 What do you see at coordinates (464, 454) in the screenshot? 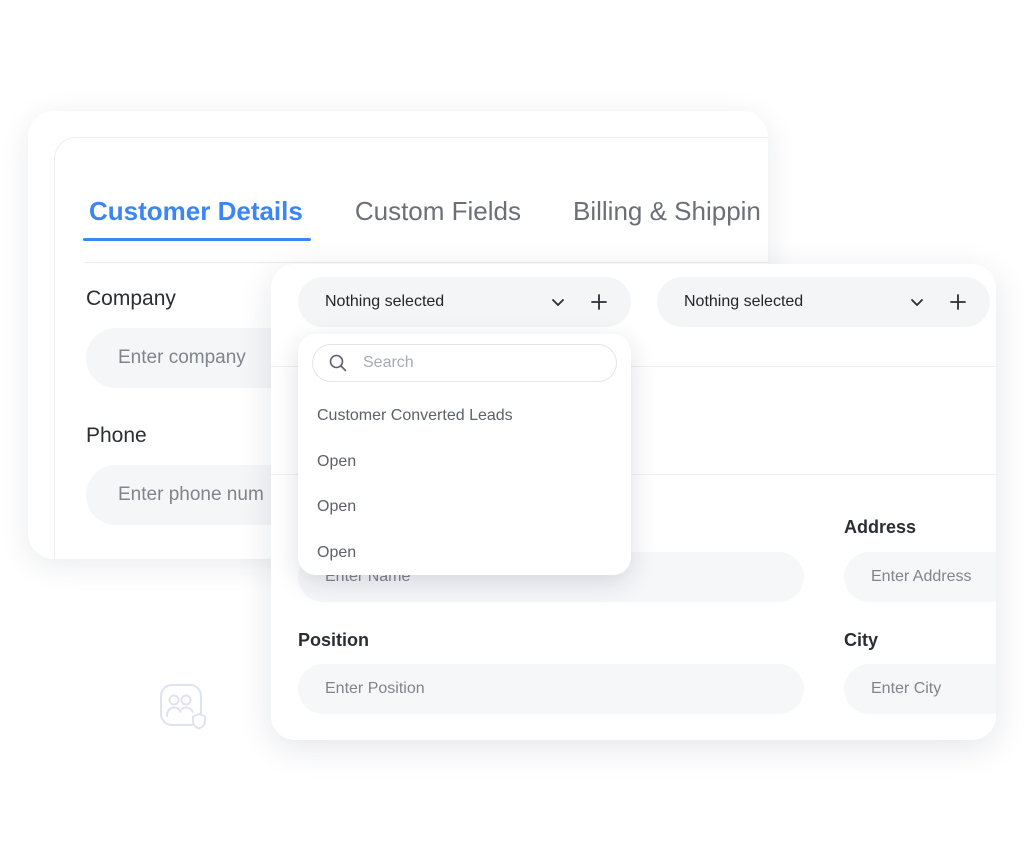
I see `select-dropdown-menu: Customer Converted Leads Open Open Open` at bounding box center [464, 454].